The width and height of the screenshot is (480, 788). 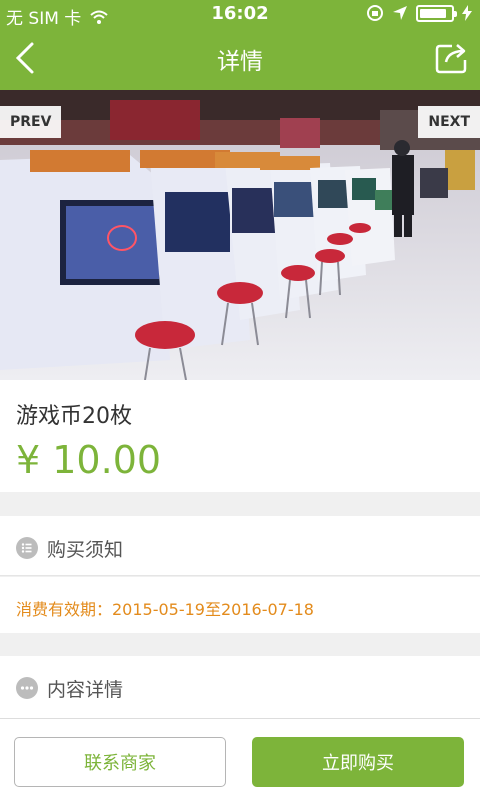 I want to click on status-right, so click(x=419, y=13).